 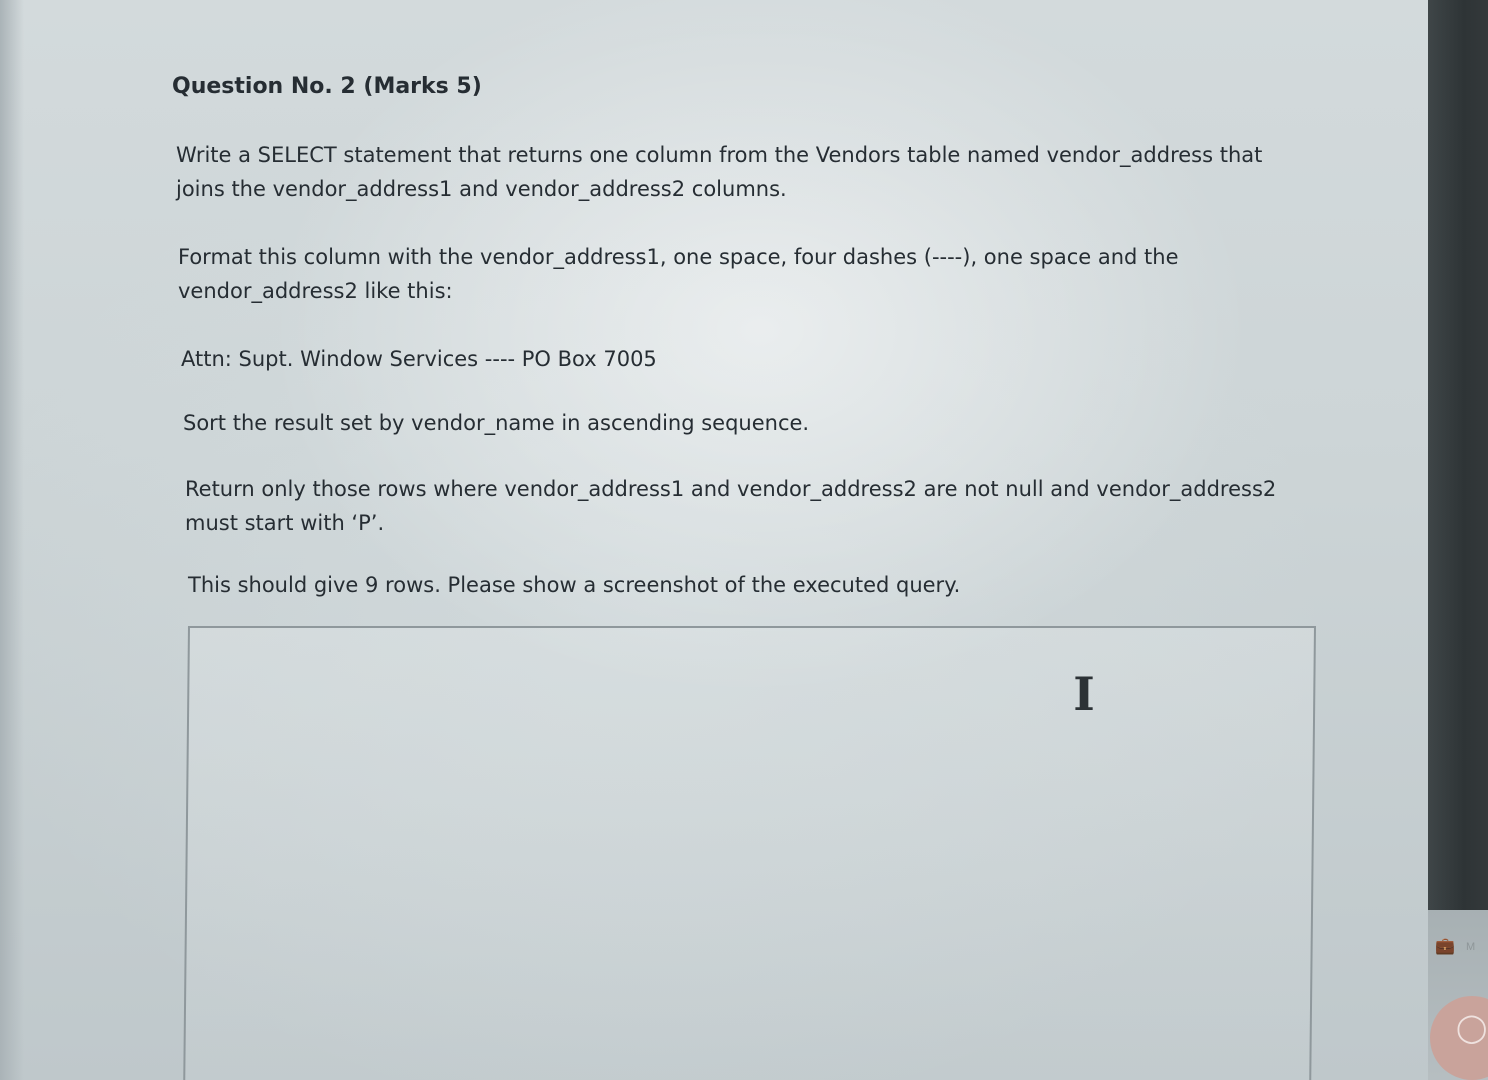 I want to click on paragraph-line: must start with ‘P’., so click(x=285, y=523).